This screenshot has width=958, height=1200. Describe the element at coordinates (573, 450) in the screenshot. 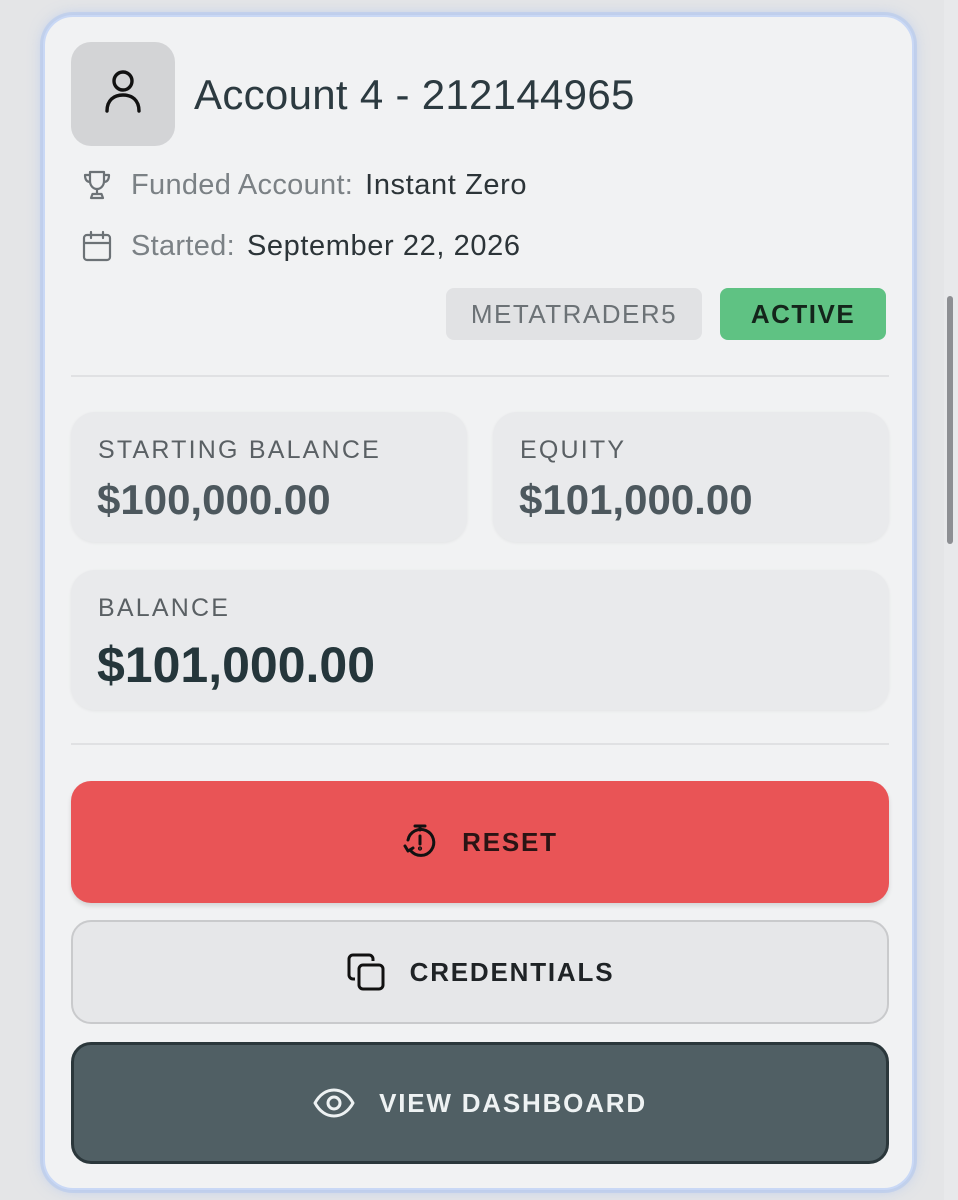

I see `equity-label: EQUITY` at that location.